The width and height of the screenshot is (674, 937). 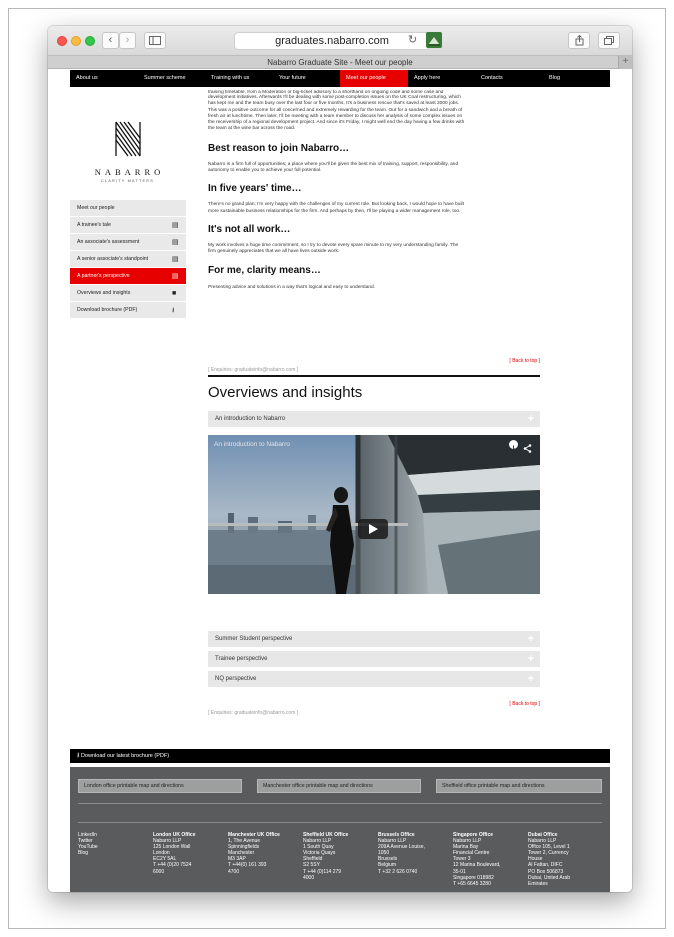 What do you see at coordinates (527, 449) in the screenshot?
I see `share-video-icon` at bounding box center [527, 449].